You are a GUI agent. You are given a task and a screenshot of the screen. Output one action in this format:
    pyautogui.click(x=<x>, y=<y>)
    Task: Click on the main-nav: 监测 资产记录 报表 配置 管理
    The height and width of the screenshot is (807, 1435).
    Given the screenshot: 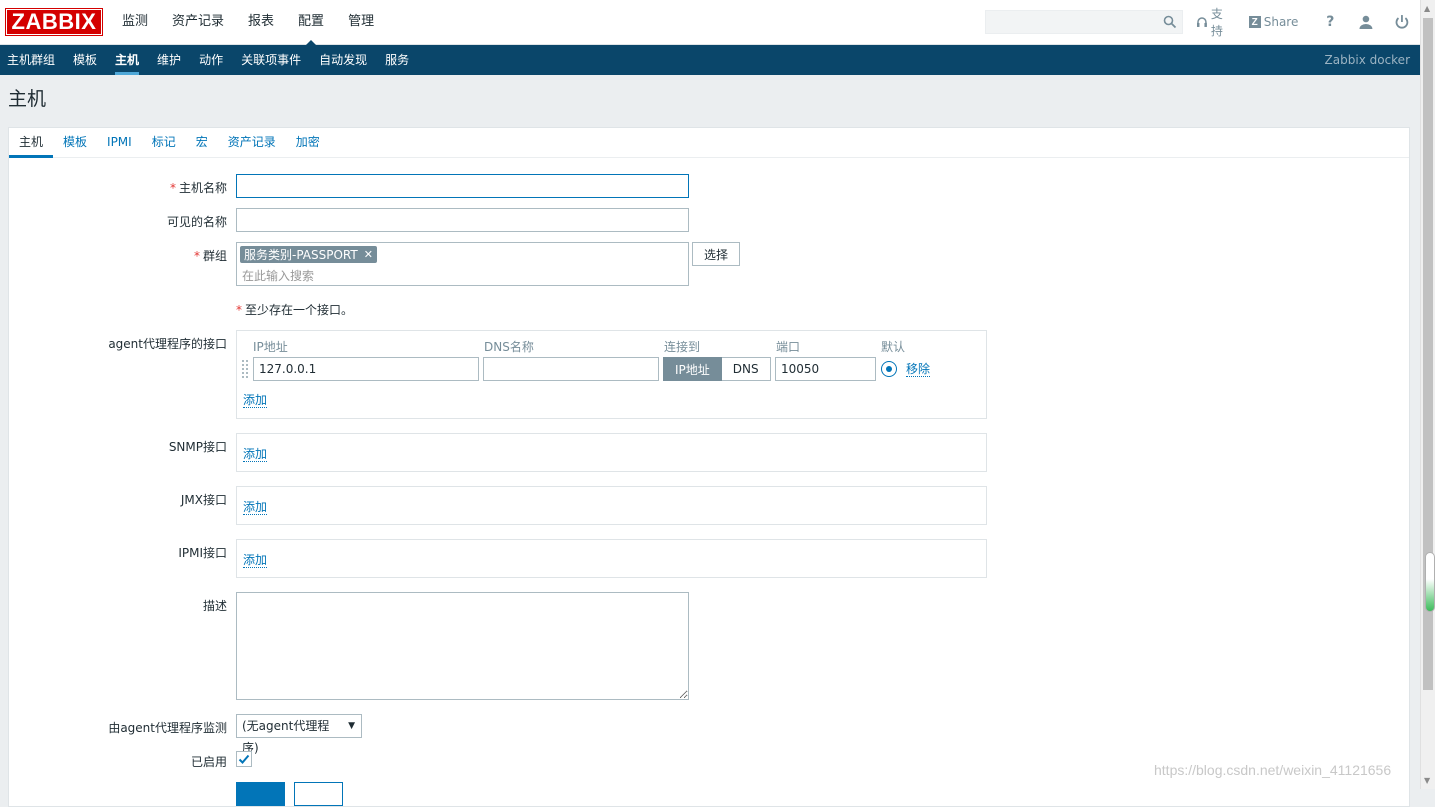 What is the action you would take?
    pyautogui.click(x=248, y=23)
    